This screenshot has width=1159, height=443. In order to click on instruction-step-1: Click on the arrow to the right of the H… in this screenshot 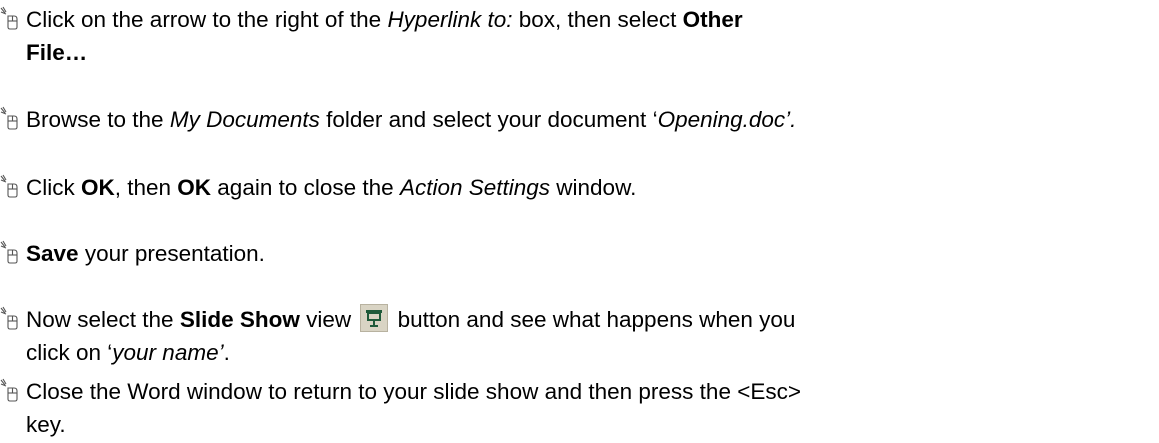, I will do `click(570, 36)`.